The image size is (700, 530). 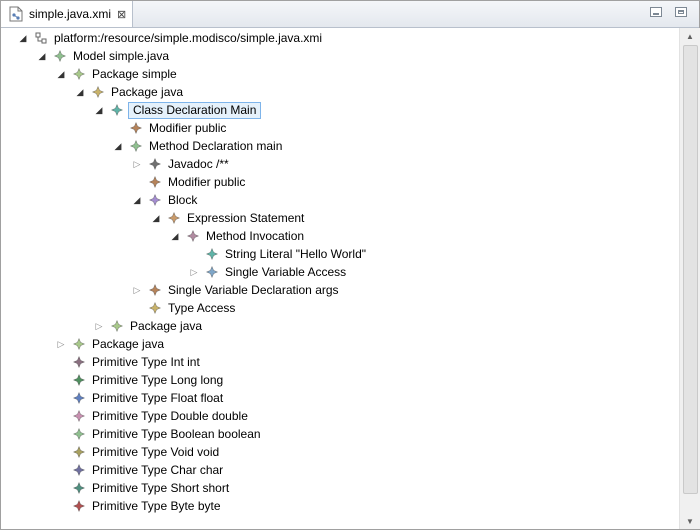 I want to click on tree-node-label: Single Variable Declaration args, so click(x=253, y=290).